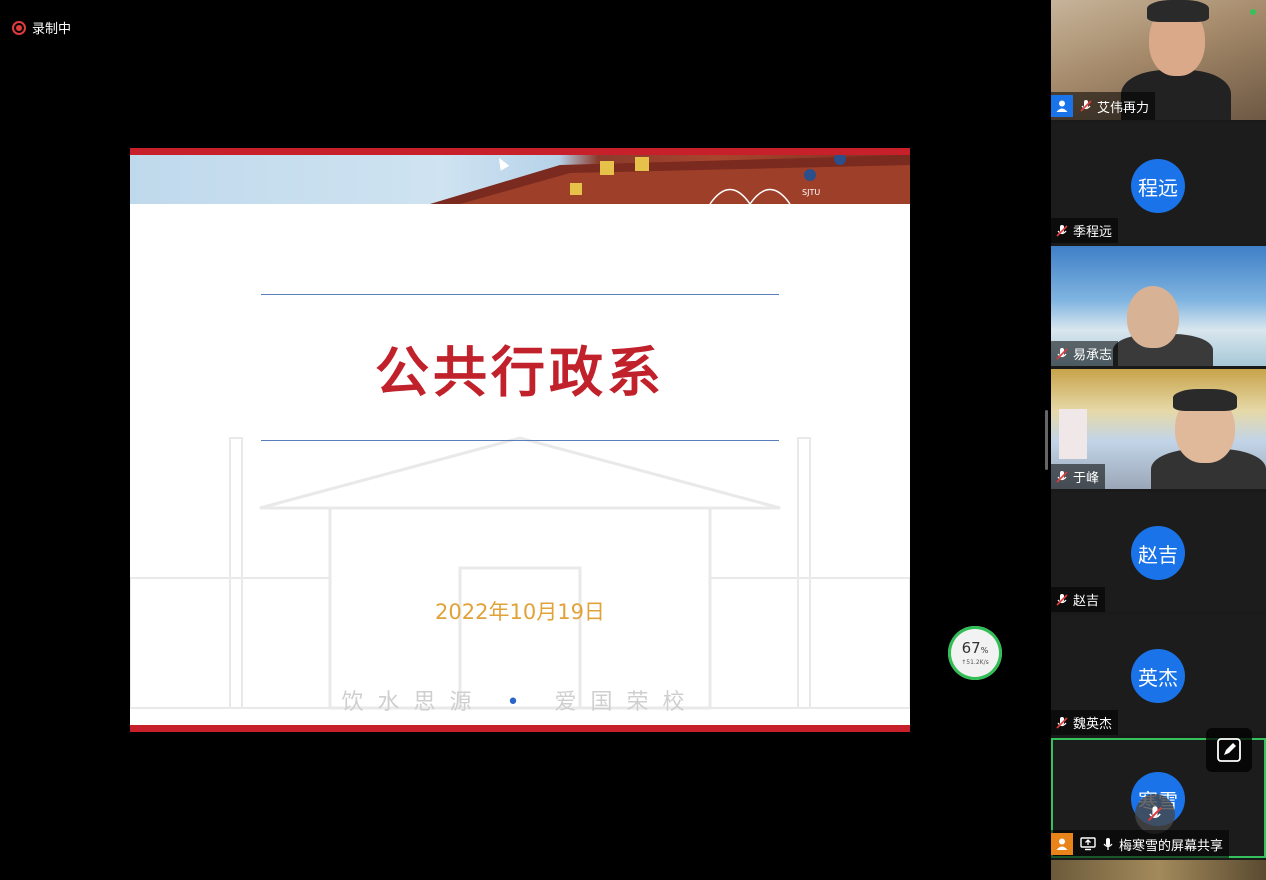  Describe the element at coordinates (1155, 814) in the screenshot. I see `speaking-mic-icon` at that location.